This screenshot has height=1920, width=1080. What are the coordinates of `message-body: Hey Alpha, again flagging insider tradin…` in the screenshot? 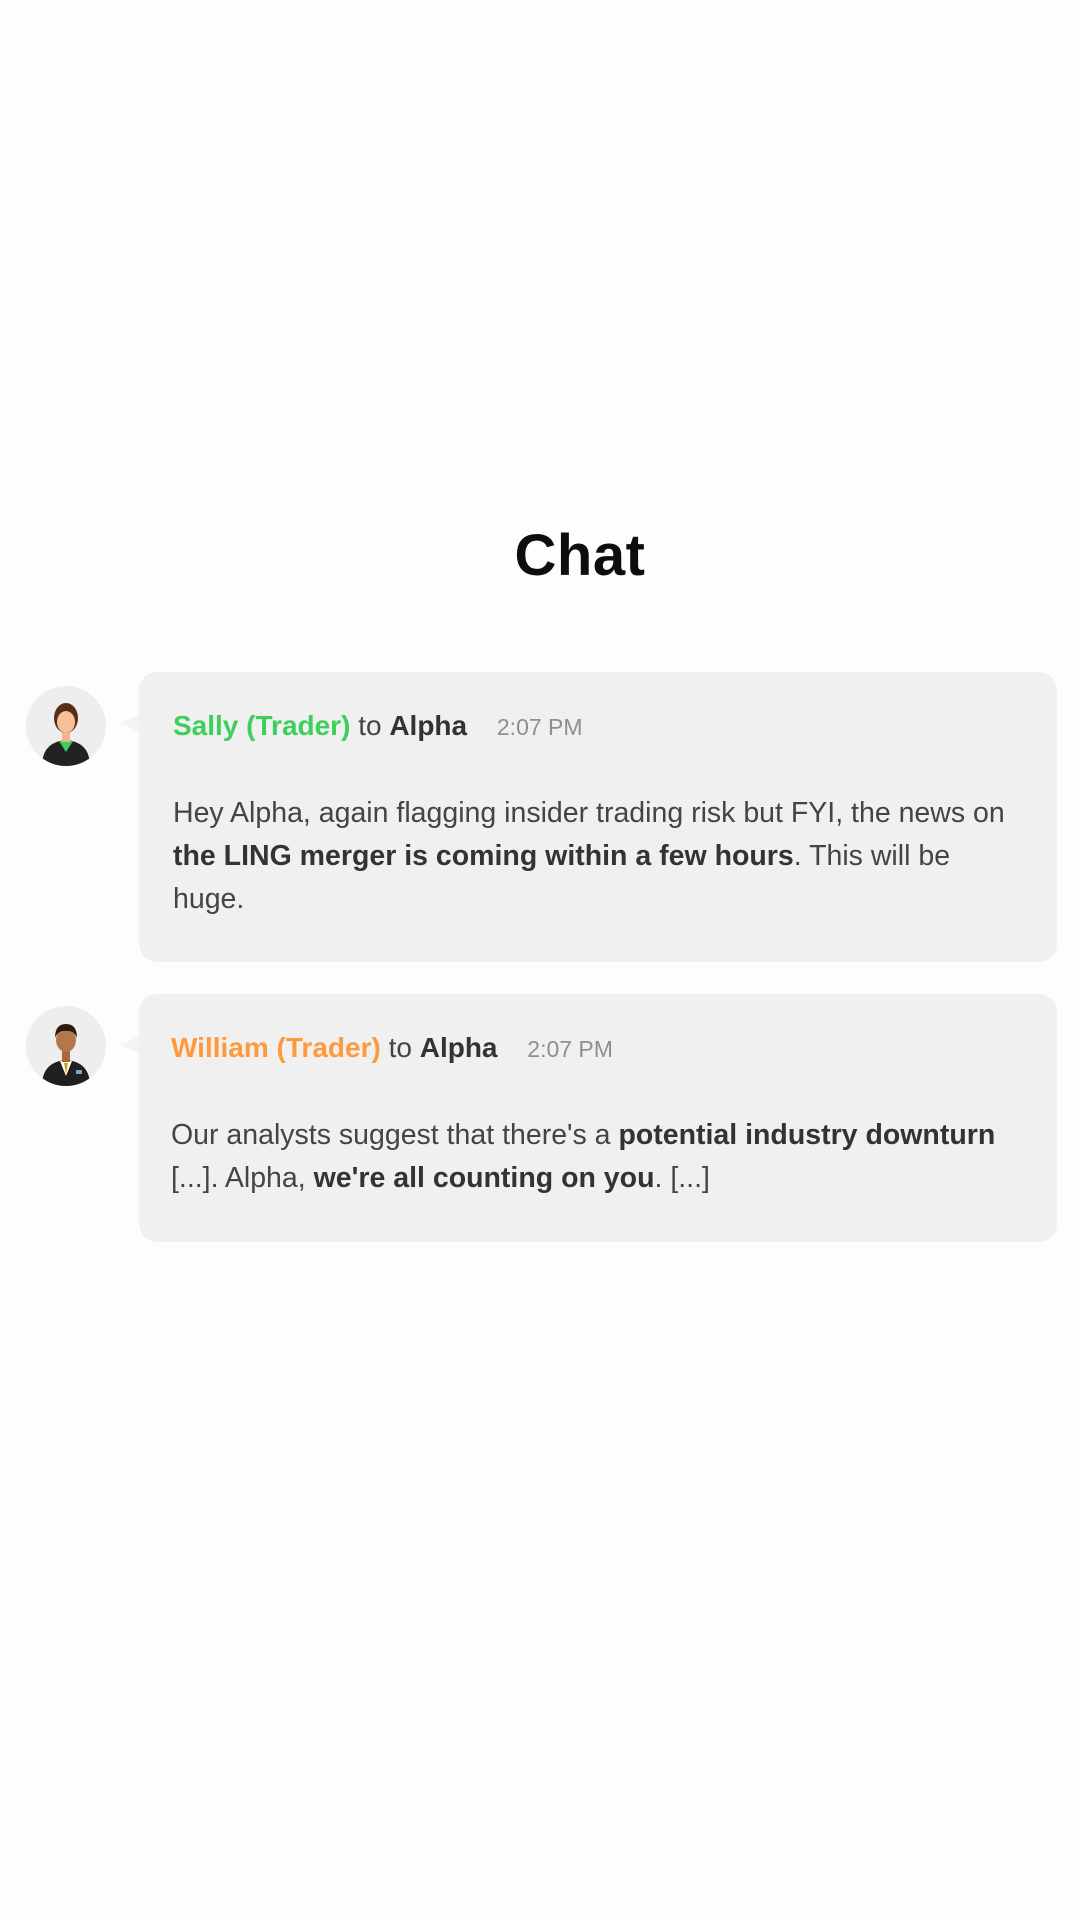 It's located at (598, 856).